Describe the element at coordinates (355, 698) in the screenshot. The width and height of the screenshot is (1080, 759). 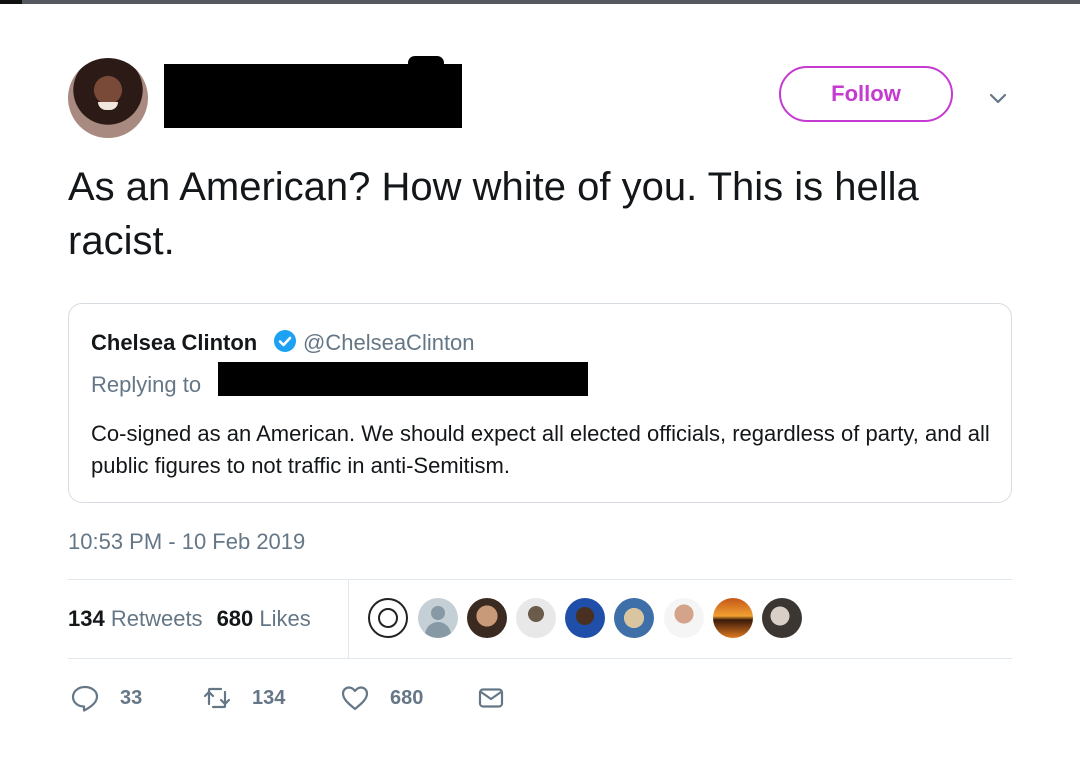
I see `heart-icon` at that location.